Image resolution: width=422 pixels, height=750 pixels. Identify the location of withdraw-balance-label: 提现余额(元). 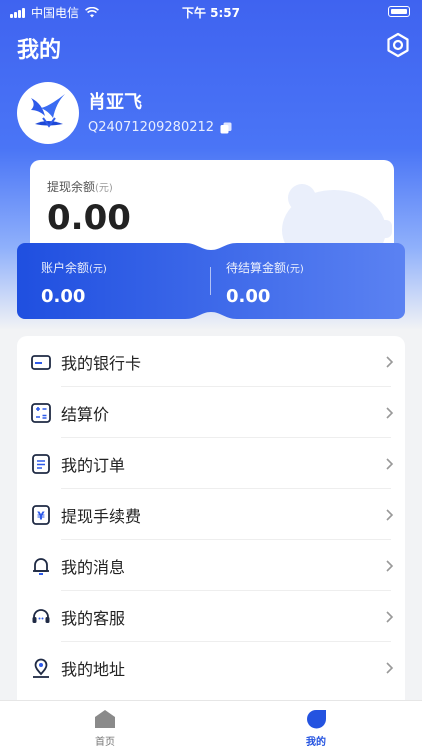
(80, 187).